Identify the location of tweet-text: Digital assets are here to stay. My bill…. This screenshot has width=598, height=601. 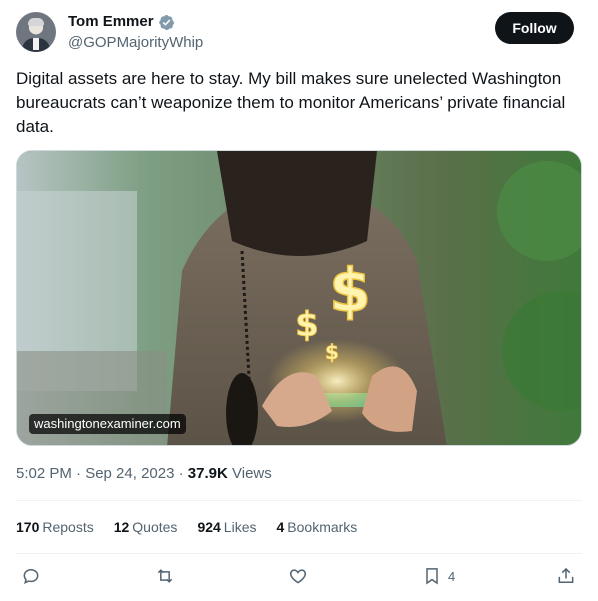
(291, 102).